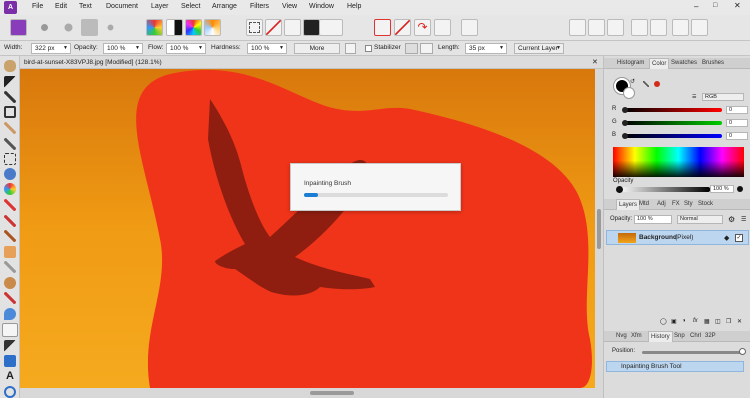 The width and height of the screenshot is (750, 398). Describe the element at coordinates (350, 48) in the screenshot. I see `force-pressure-icon` at that location.